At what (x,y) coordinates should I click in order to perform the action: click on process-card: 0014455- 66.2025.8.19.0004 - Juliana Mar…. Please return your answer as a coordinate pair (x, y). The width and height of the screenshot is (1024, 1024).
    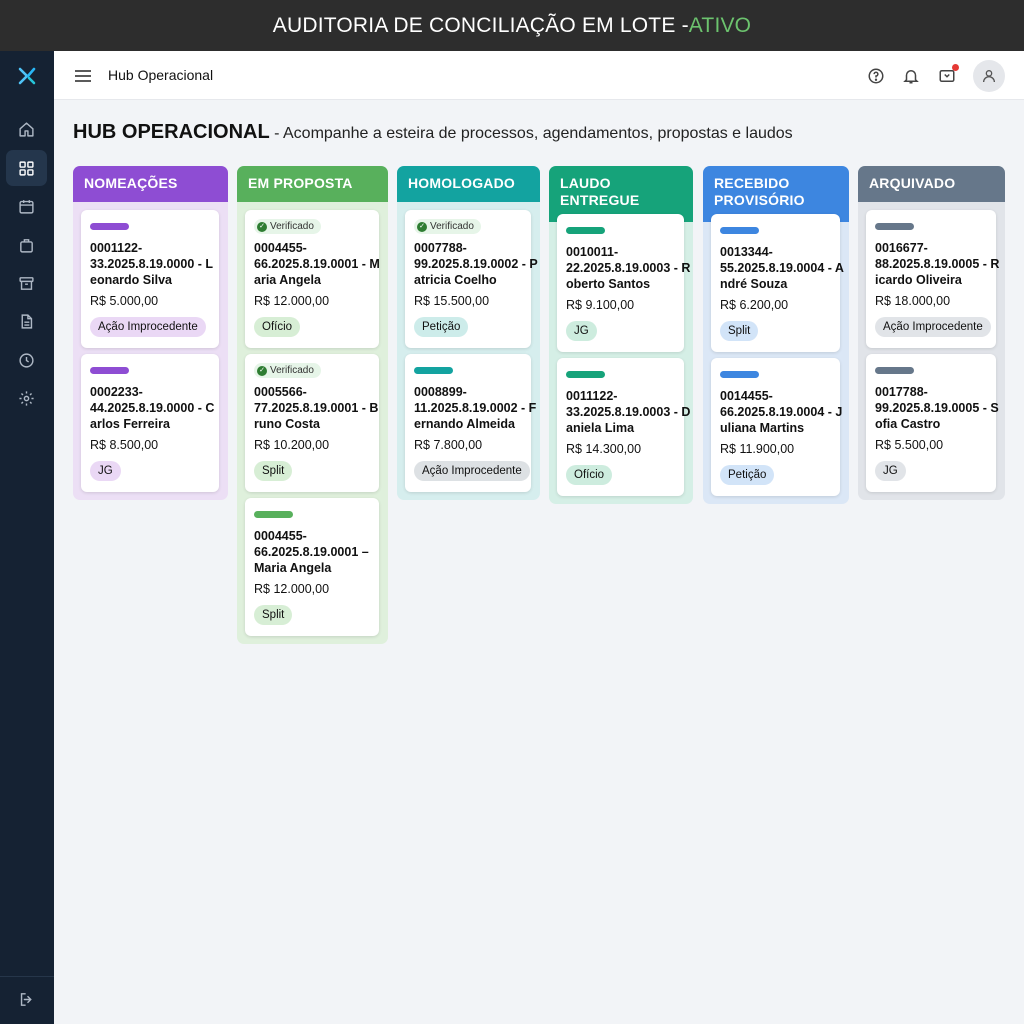
    Looking at the image, I should click on (776, 427).